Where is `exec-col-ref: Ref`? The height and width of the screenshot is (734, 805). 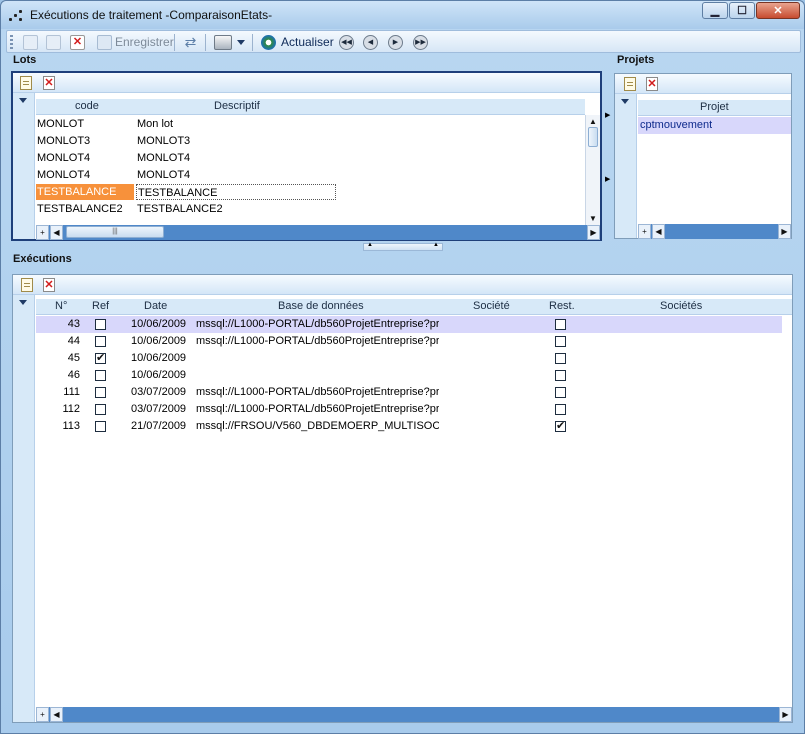
exec-col-ref: Ref is located at coordinates (100, 306).